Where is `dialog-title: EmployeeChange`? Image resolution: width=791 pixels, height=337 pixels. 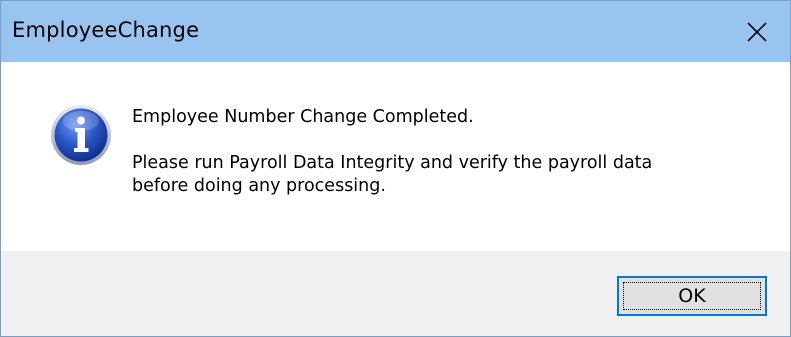
dialog-title: EmployeeChange is located at coordinates (106, 30).